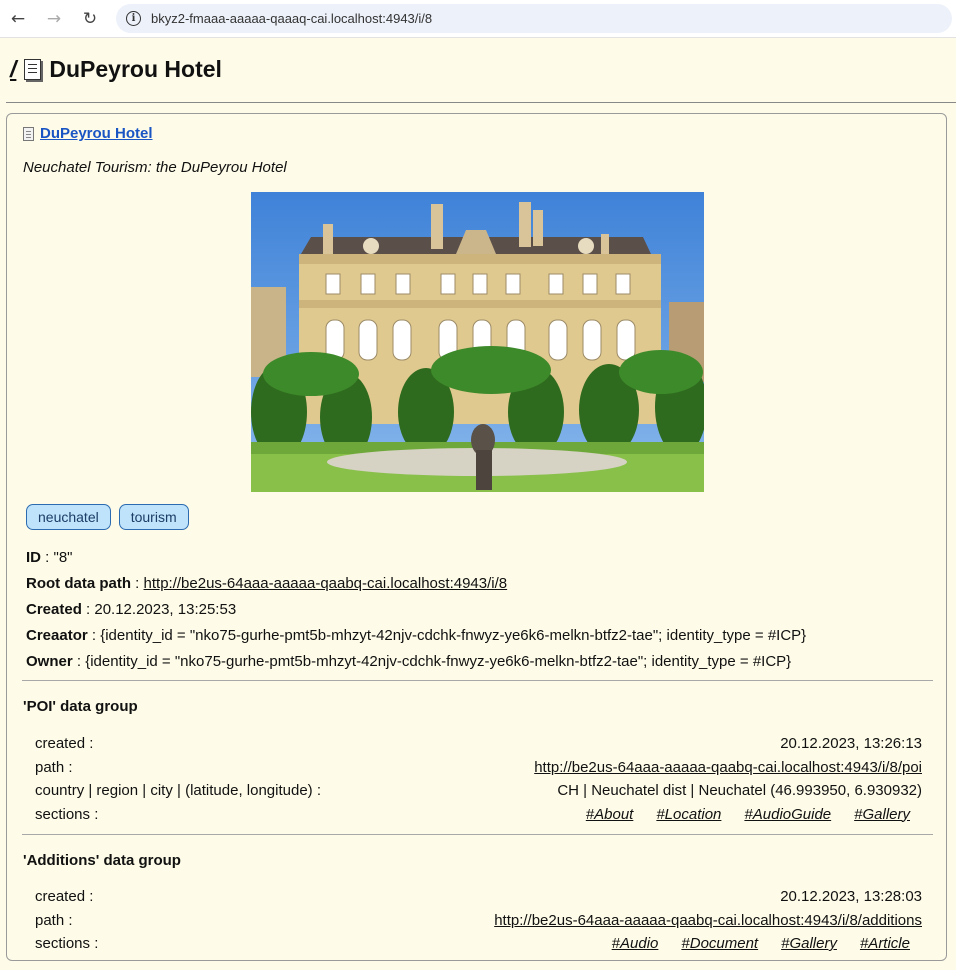 This screenshot has height=970, width=956. I want to click on item-title: DuPeyrou Hotel, so click(88, 133).